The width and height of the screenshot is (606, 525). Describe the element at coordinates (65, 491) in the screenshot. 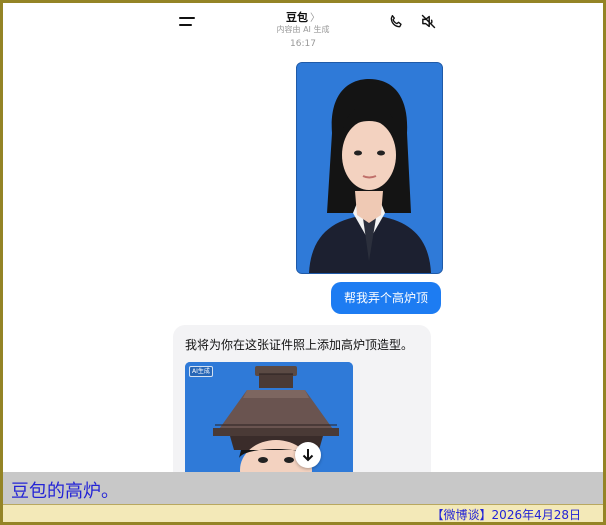

I see `caption-text: 豆包的高炉。` at that location.